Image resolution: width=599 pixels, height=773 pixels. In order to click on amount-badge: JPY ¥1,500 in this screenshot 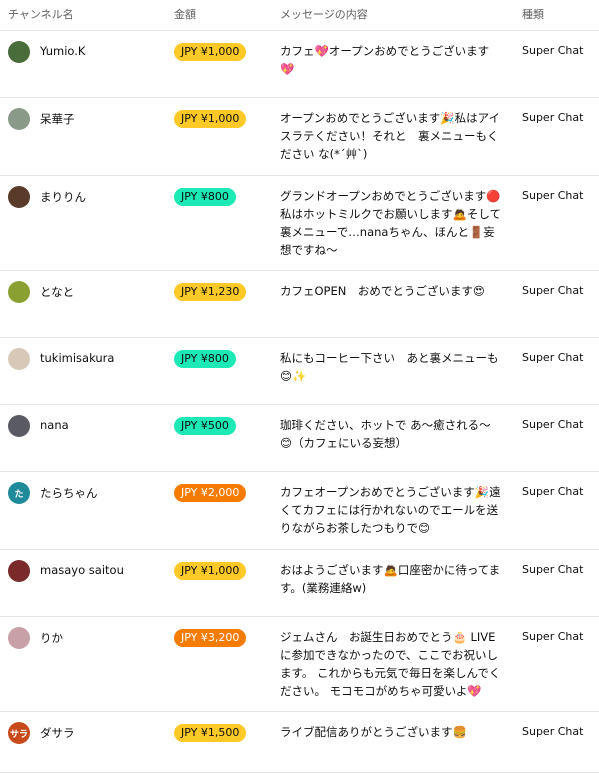, I will do `click(210, 733)`.